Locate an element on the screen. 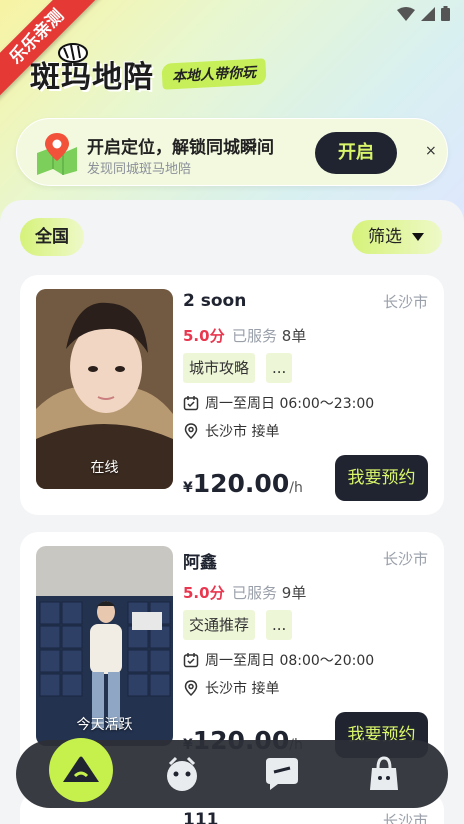 The height and width of the screenshot is (824, 464). schedule-row: 周一至周日 06:00～23:00 is located at coordinates (278, 403).